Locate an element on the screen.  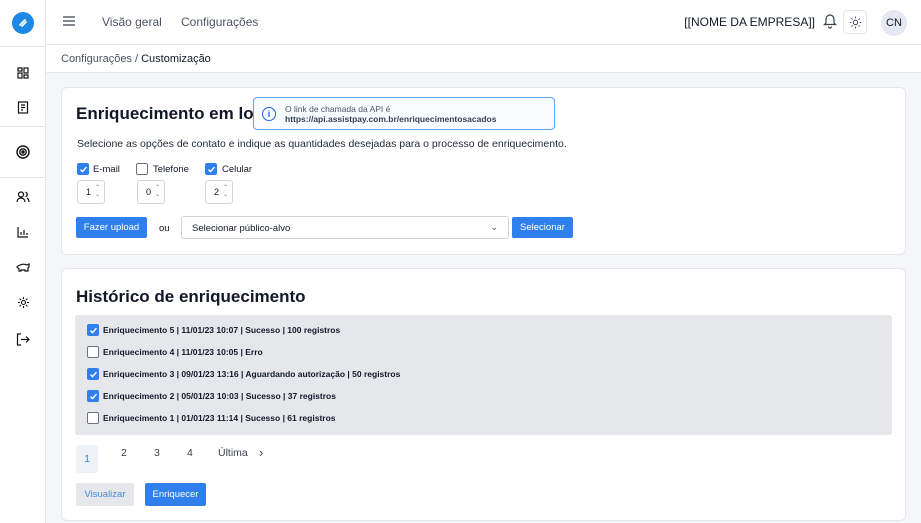
target-icon is located at coordinates (23, 152).